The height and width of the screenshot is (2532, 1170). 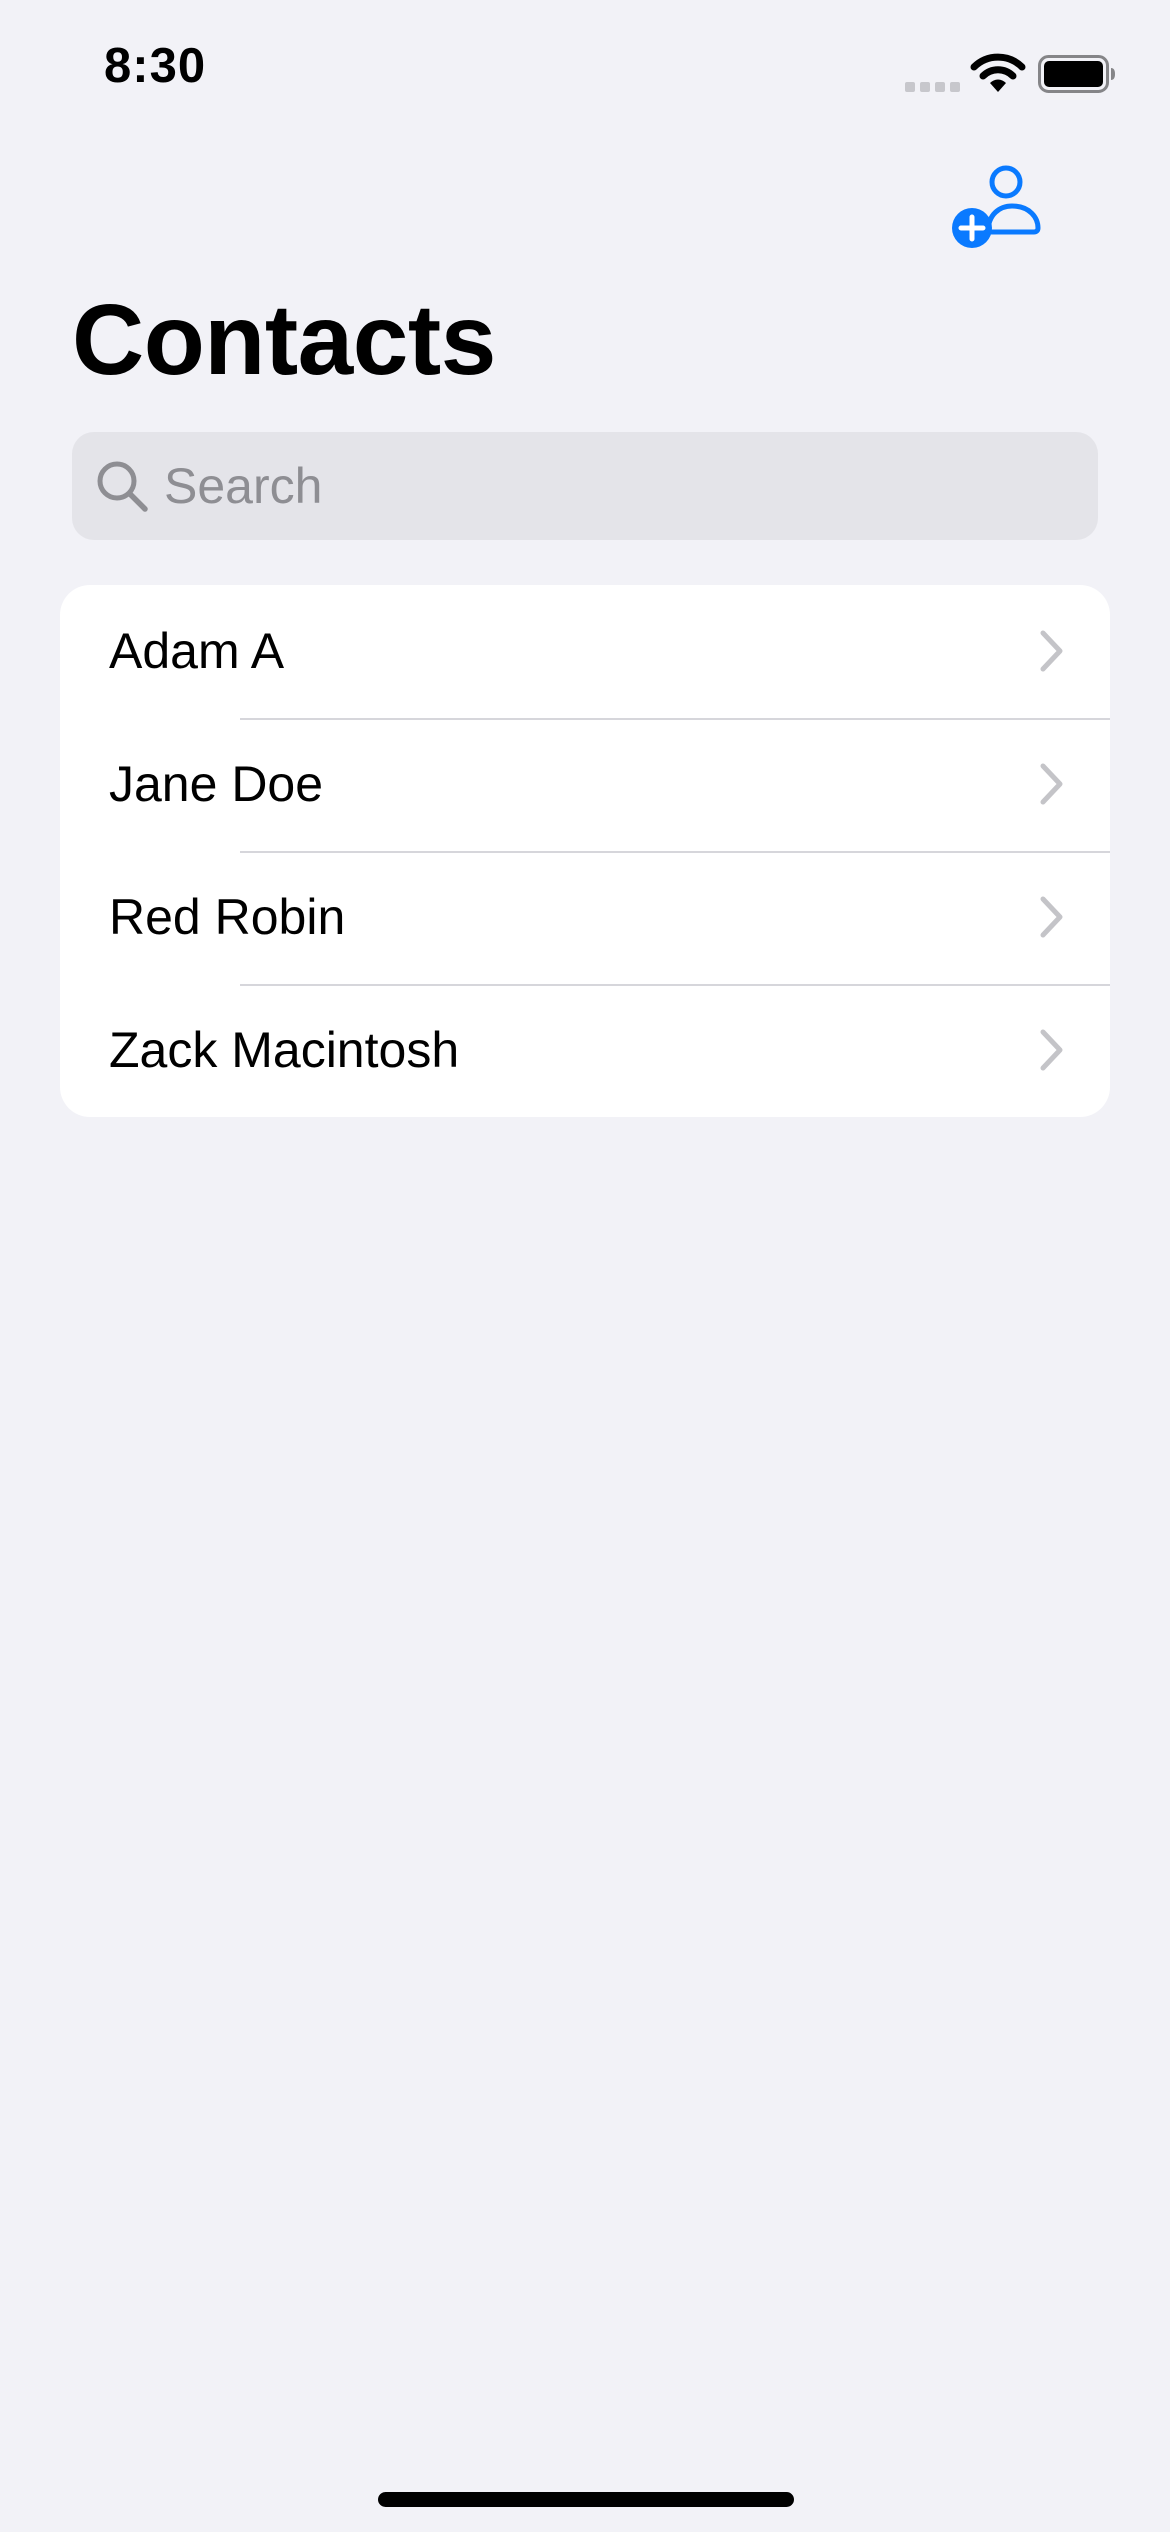 I want to click on add-person-icon, so click(x=996, y=206).